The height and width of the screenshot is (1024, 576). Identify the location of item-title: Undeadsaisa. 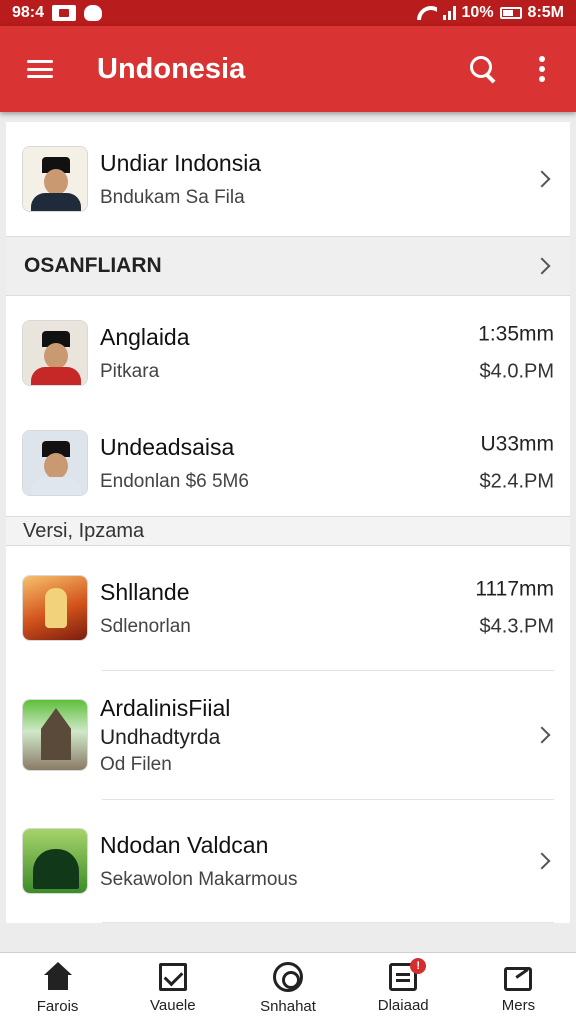
(167, 446).